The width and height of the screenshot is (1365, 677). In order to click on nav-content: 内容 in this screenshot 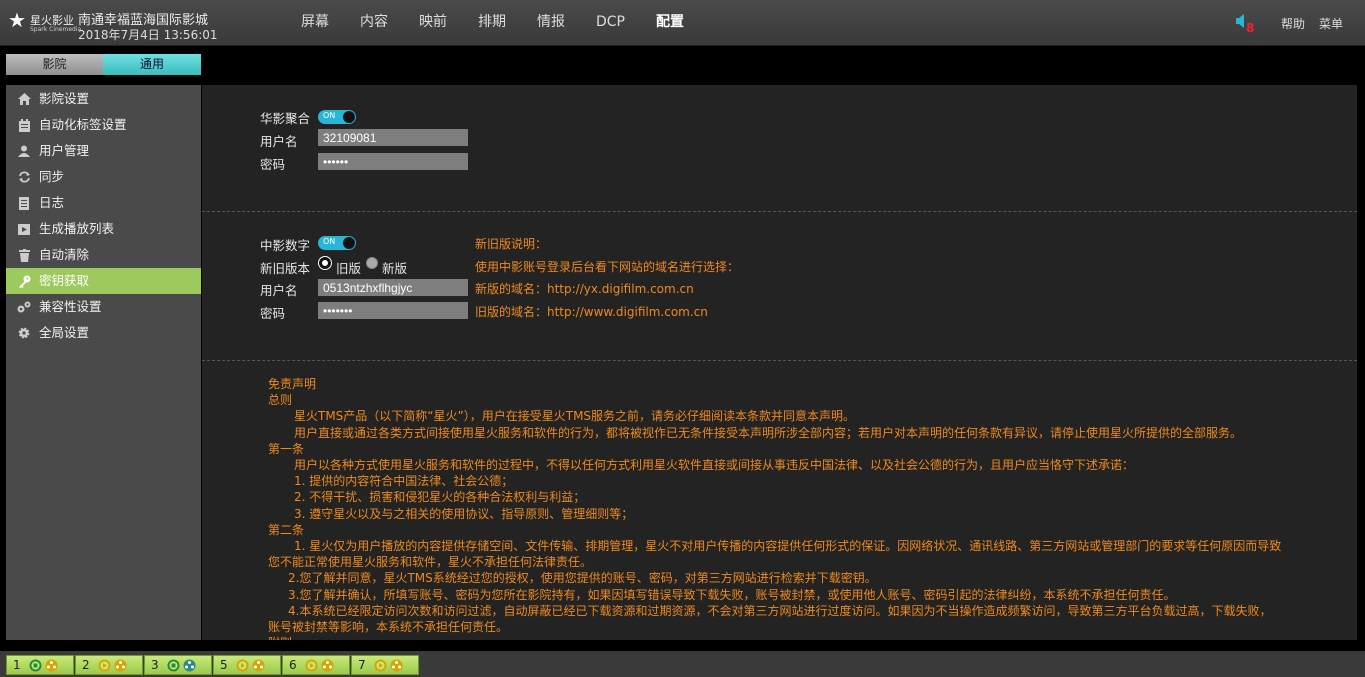, I will do `click(374, 23)`.